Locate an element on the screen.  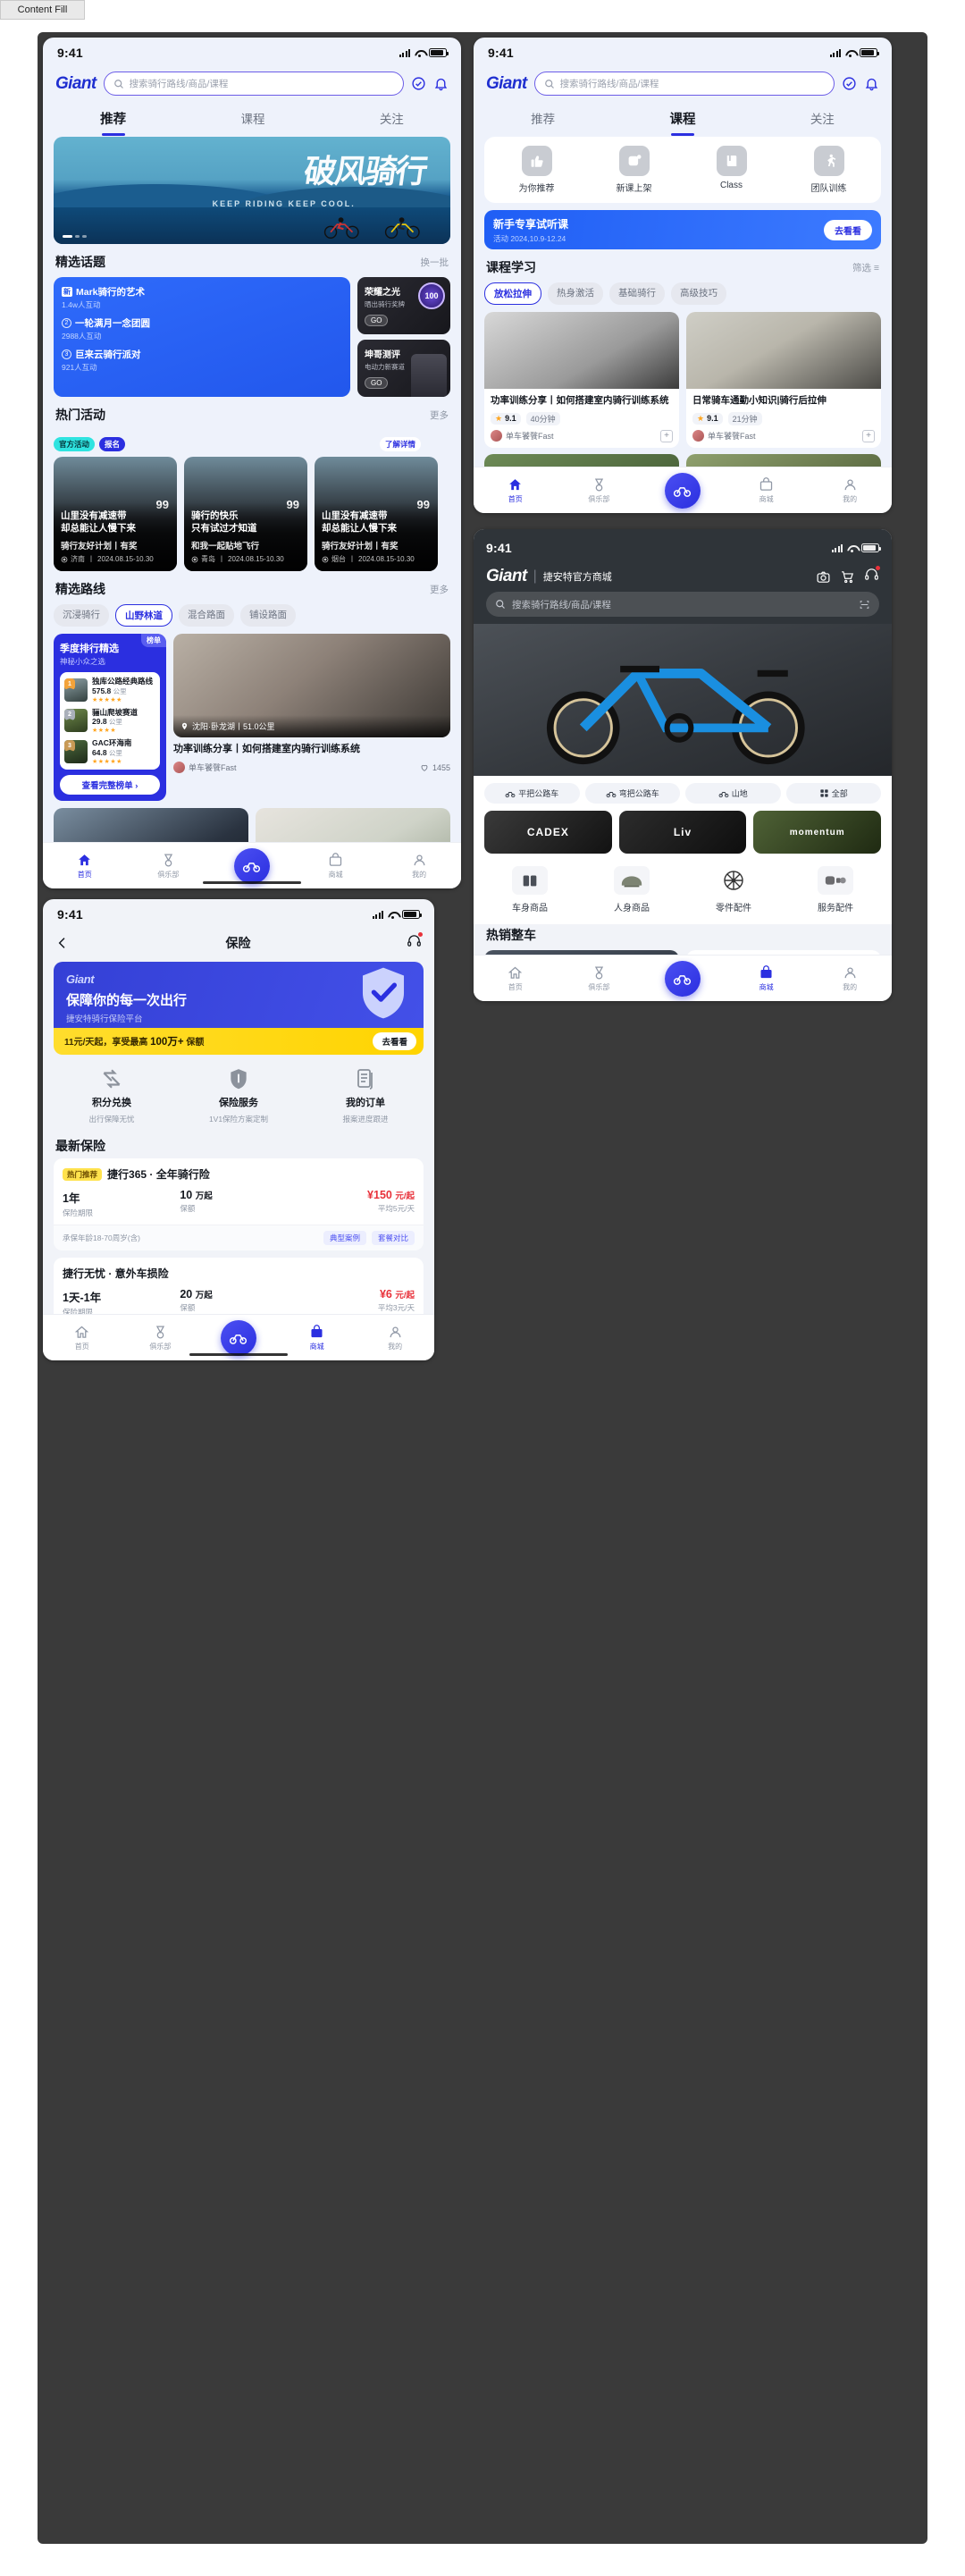
chip-mixed: 混合路面 is located at coordinates (206, 616).